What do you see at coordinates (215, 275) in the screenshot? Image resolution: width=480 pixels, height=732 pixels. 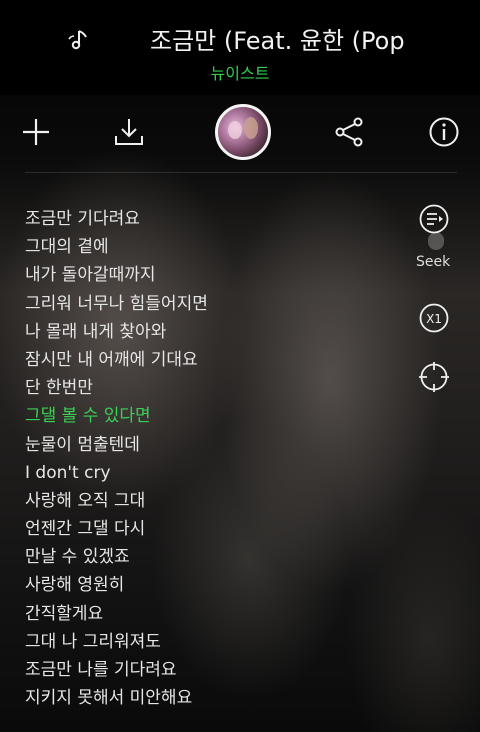 I see `lyric-line: 내가 돌아갈때까지` at bounding box center [215, 275].